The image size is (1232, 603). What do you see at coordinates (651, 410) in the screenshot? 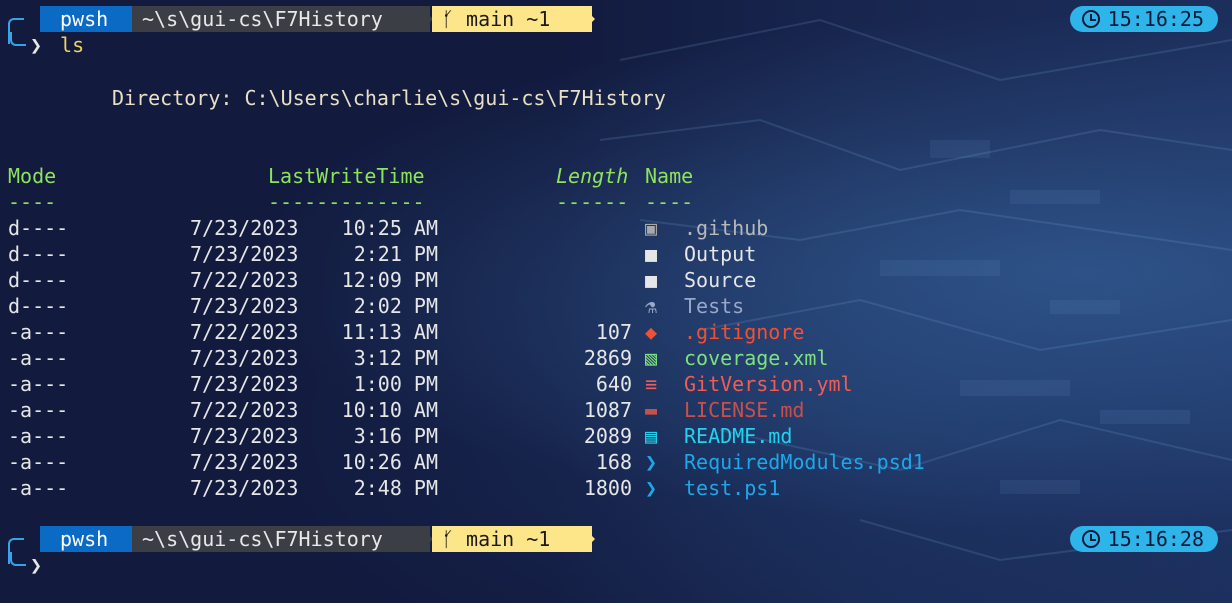
I see `markdown-icon: ▬` at bounding box center [651, 410].